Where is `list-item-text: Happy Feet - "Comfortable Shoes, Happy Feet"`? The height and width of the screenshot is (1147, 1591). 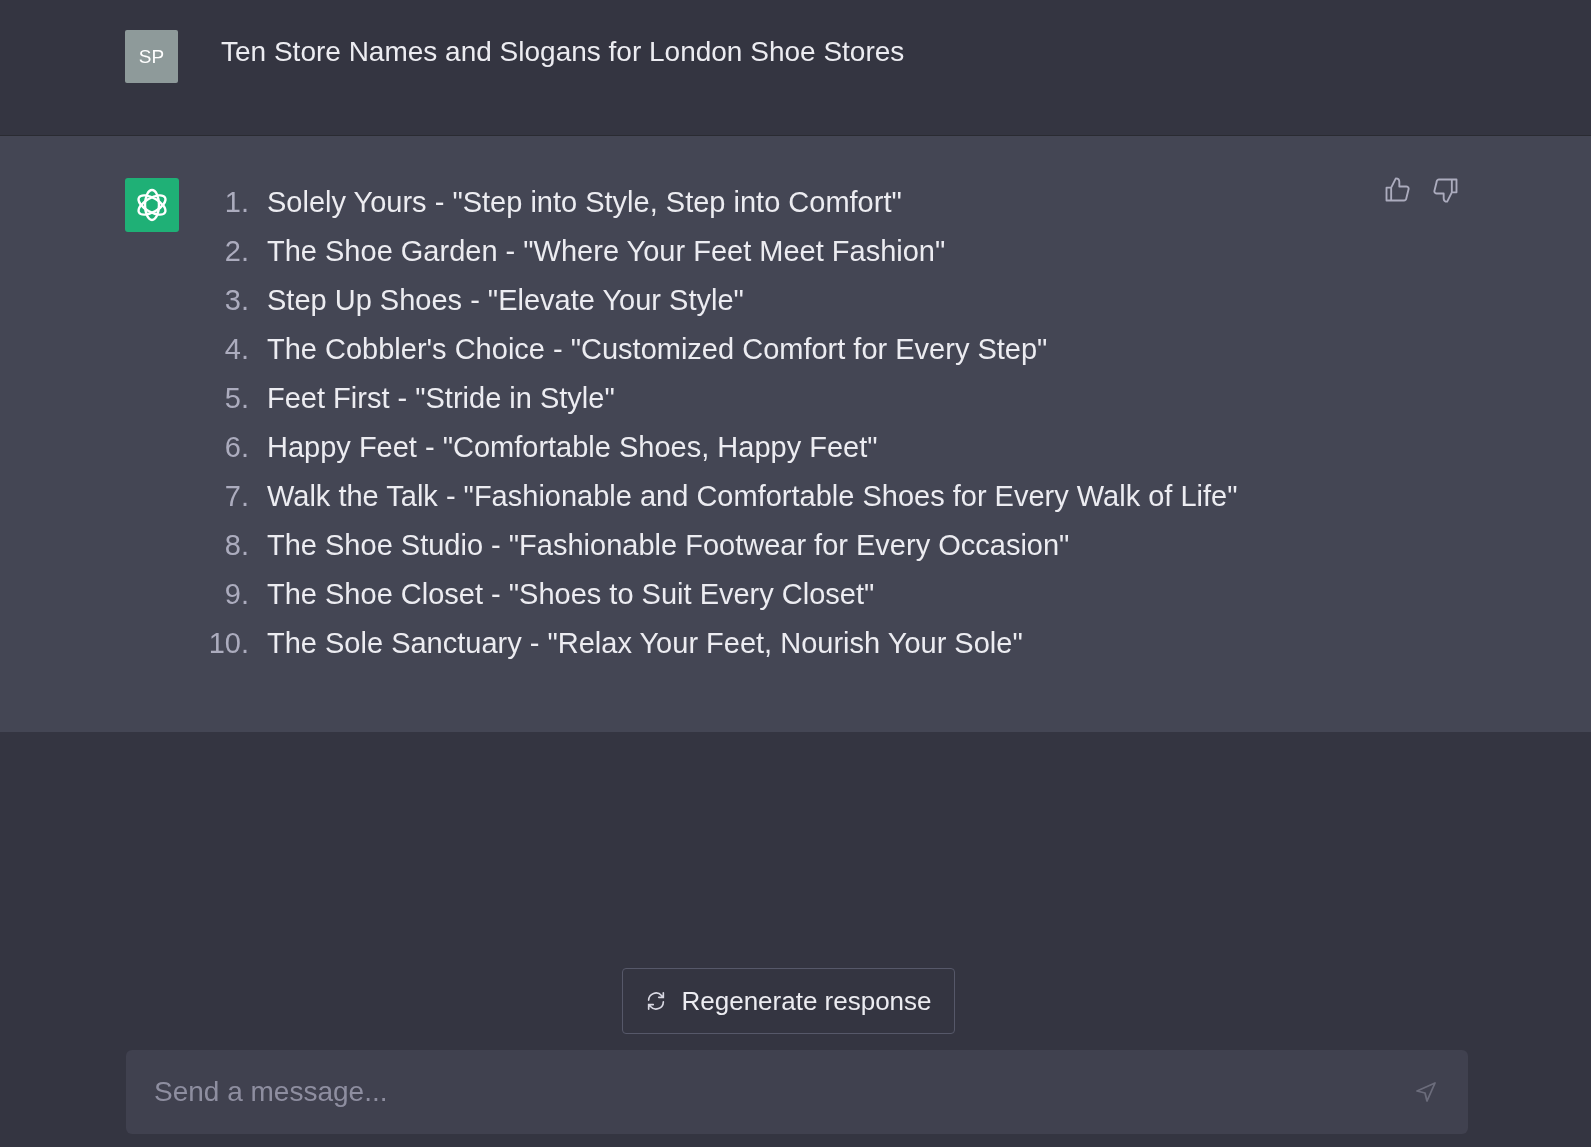 list-item-text: Happy Feet - "Comfortable Shoes, Happy Feet" is located at coordinates (572, 447).